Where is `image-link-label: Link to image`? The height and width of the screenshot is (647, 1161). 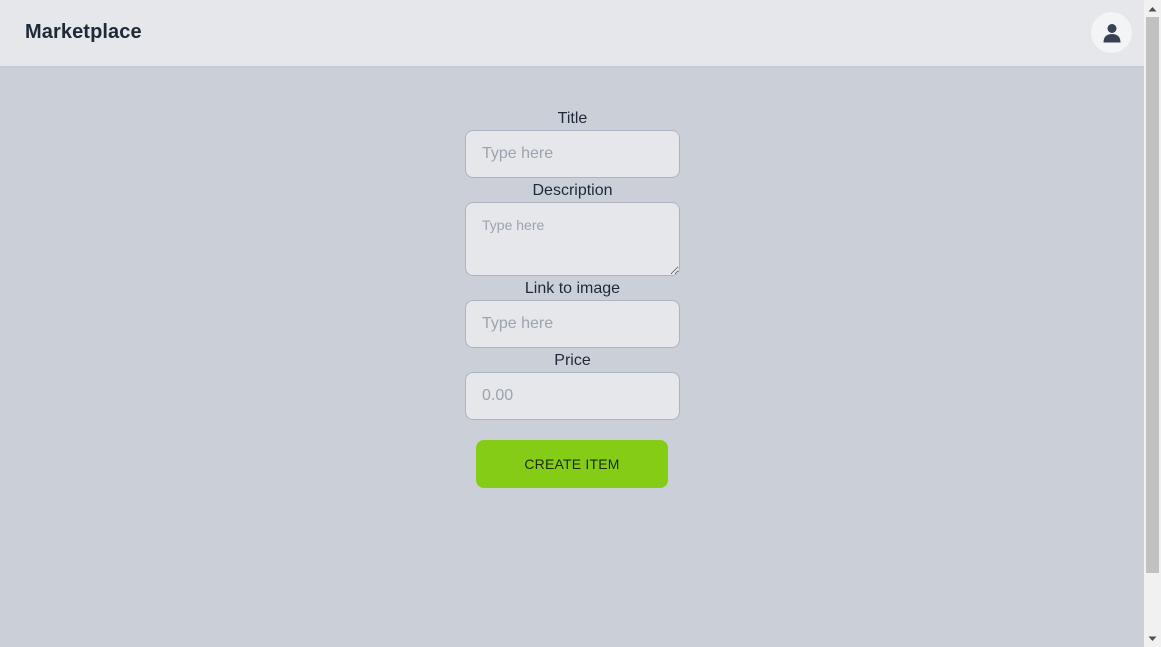
image-link-label: Link to image is located at coordinates (572, 288).